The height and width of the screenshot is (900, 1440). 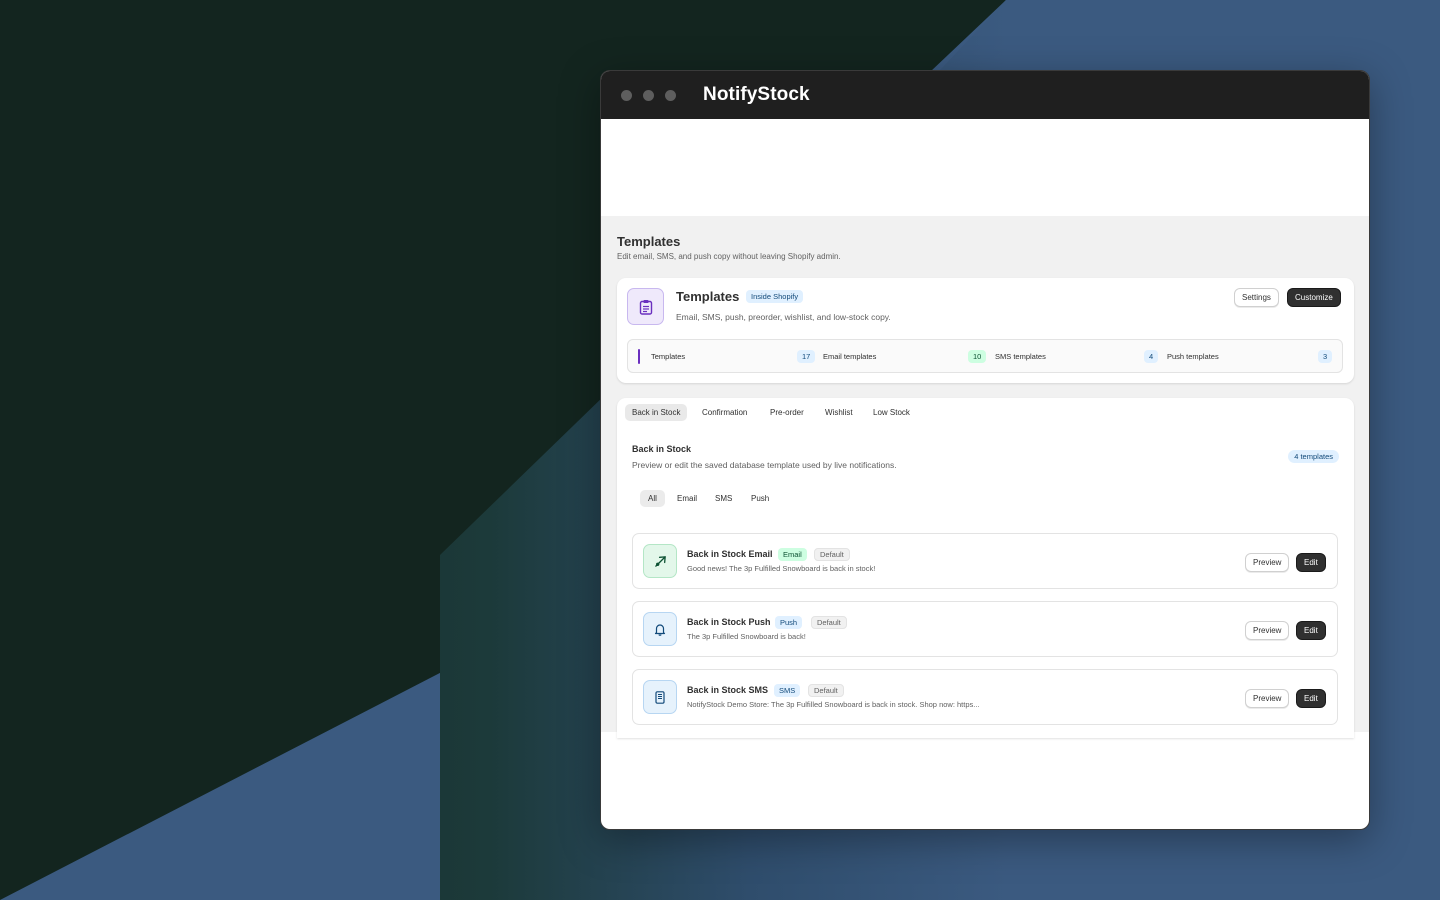 What do you see at coordinates (985, 167) in the screenshot?
I see `top-spacer` at bounding box center [985, 167].